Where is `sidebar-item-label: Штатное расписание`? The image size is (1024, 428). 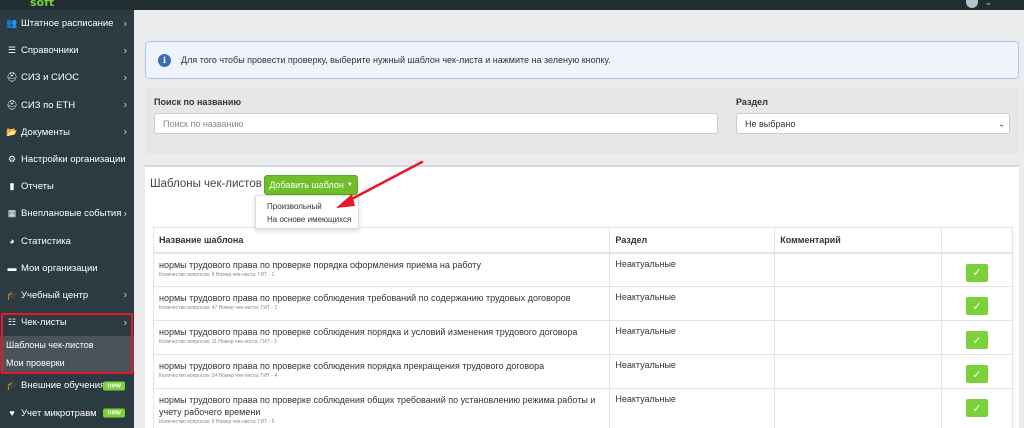 sidebar-item-label: Штатное расписание is located at coordinates (67, 24).